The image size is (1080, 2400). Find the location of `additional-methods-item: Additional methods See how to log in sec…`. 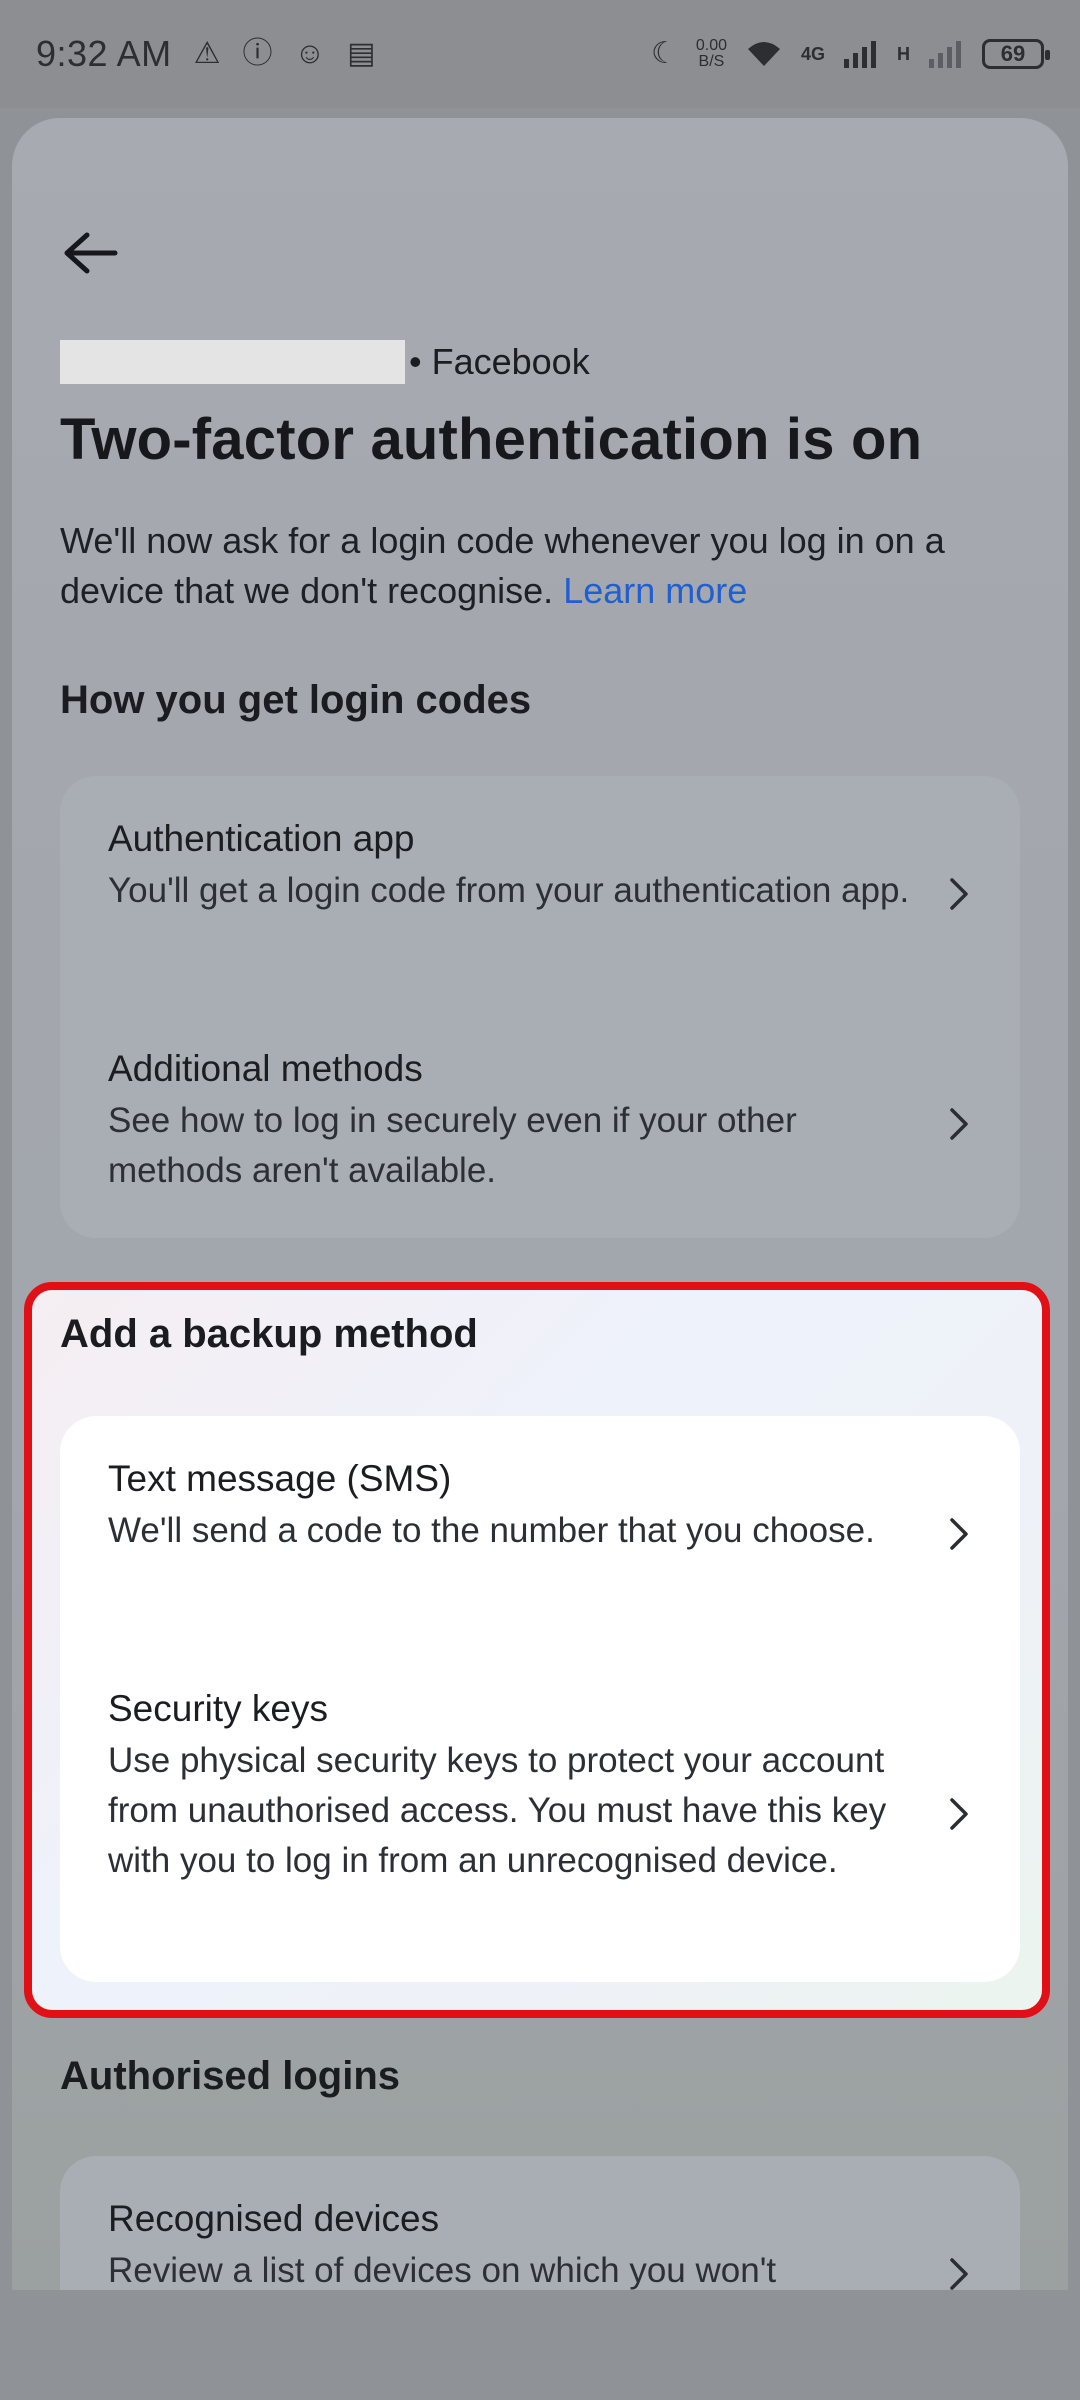

additional-methods-item: Additional methods See how to log in sec… is located at coordinates (540, 1122).